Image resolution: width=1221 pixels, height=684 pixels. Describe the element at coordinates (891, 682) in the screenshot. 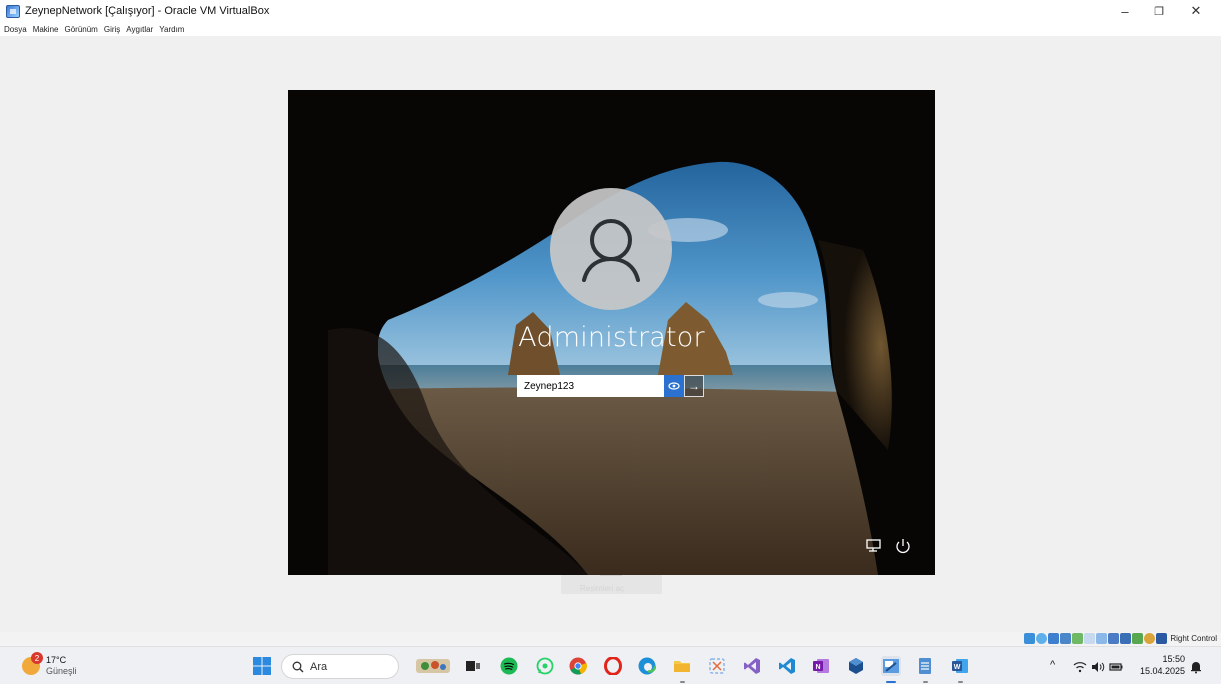

I see `vm-active-indicator` at that location.